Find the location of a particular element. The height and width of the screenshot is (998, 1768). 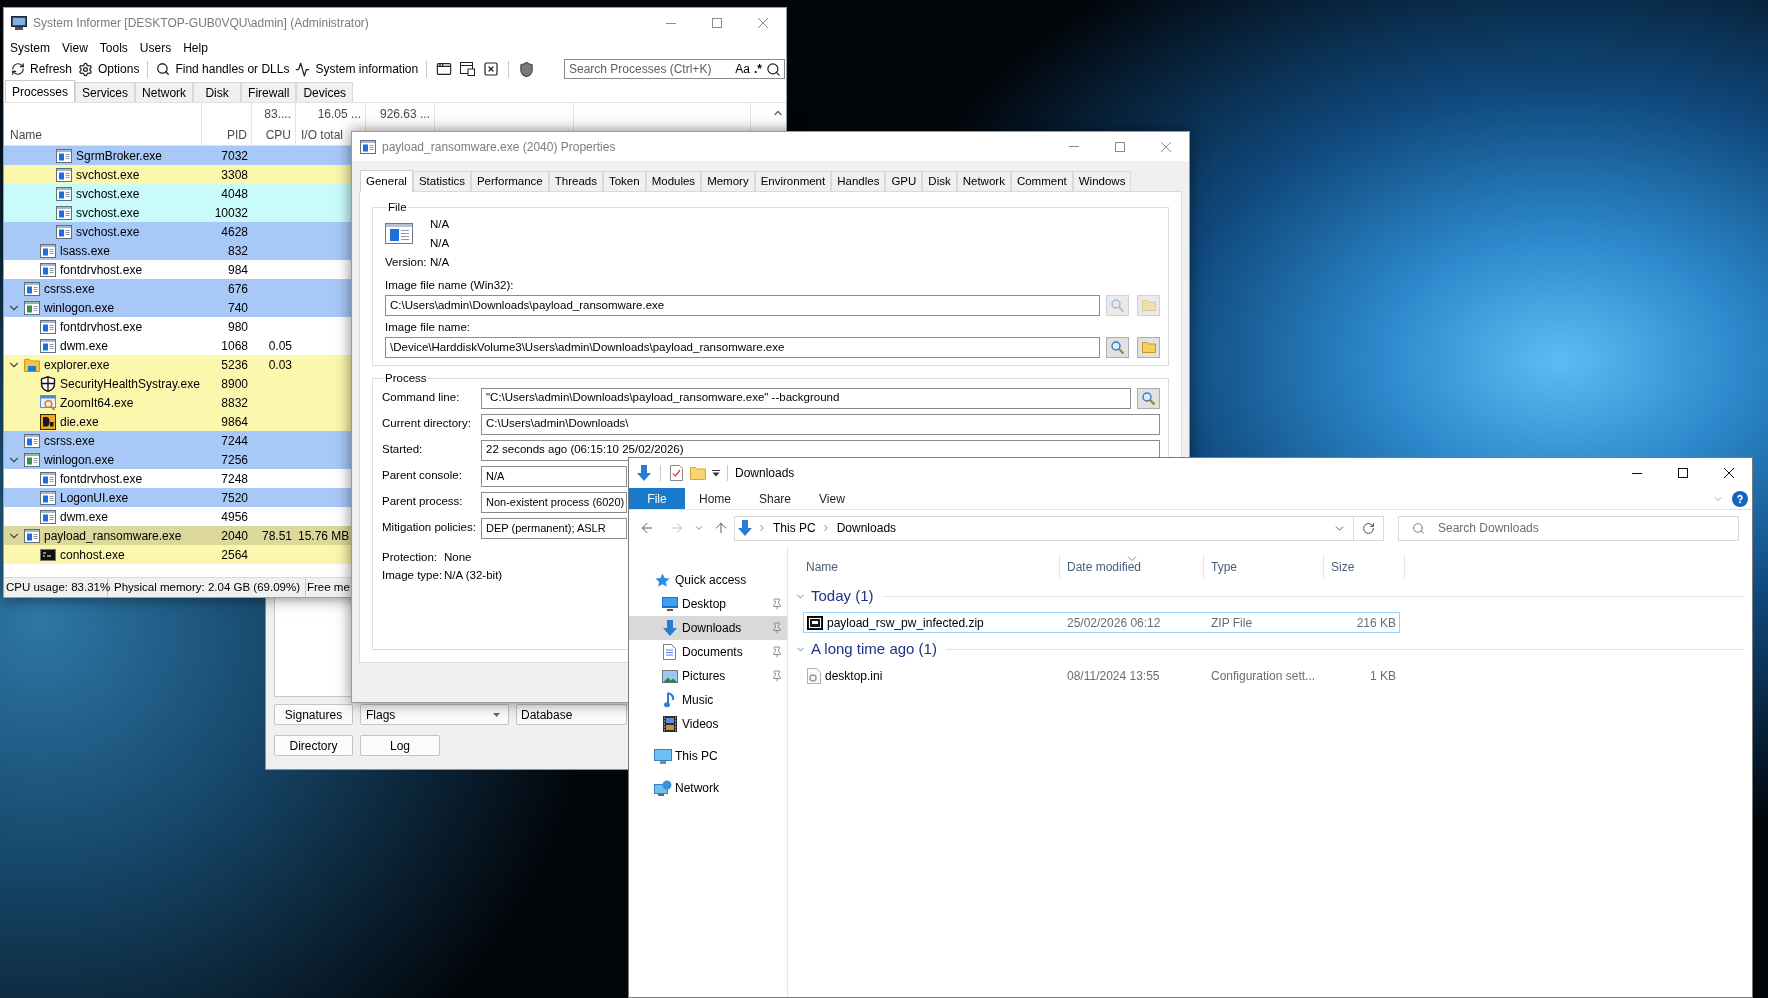

tab: Handles is located at coordinates (858, 181).